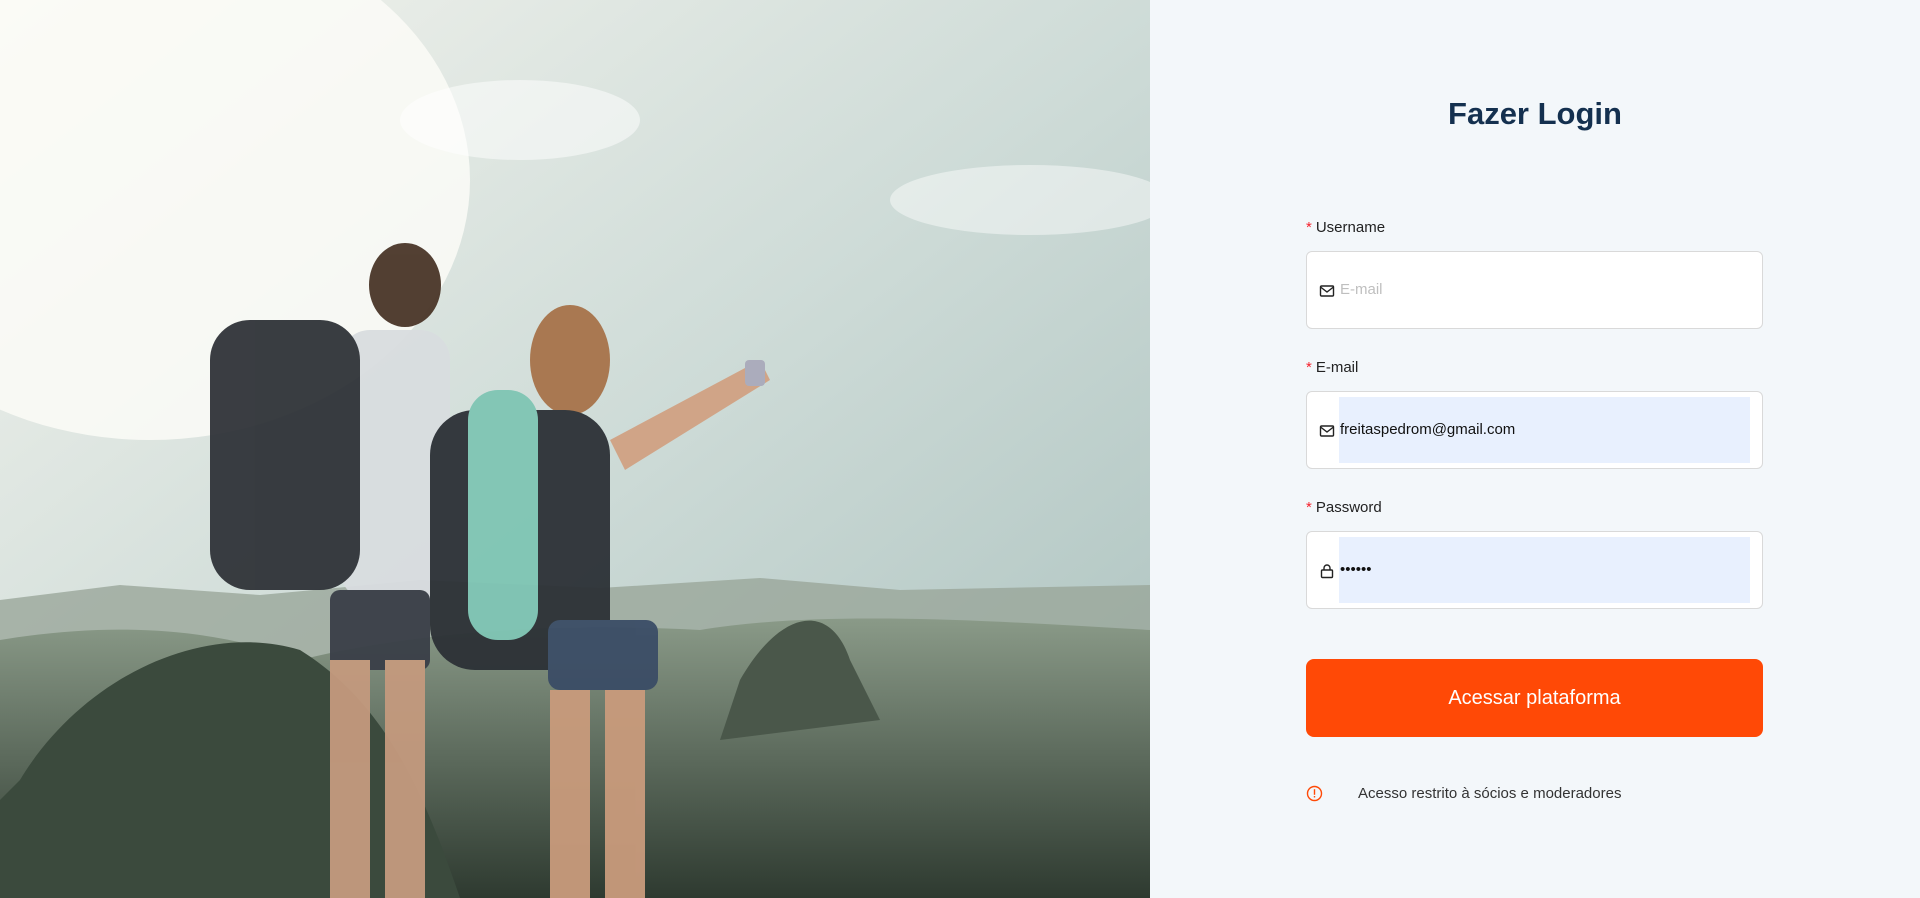  Describe the element at coordinates (1535, 113) in the screenshot. I see `page-title: Fazer Login` at that location.